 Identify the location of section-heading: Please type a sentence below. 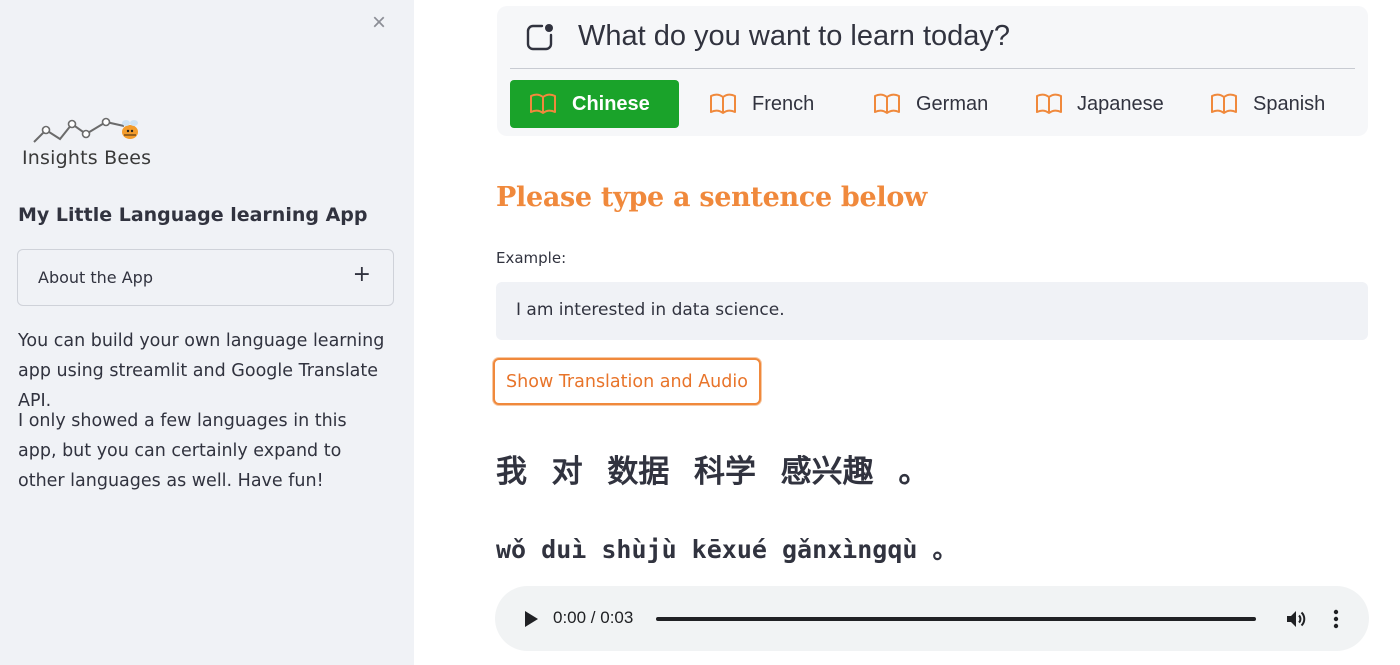
(711, 197).